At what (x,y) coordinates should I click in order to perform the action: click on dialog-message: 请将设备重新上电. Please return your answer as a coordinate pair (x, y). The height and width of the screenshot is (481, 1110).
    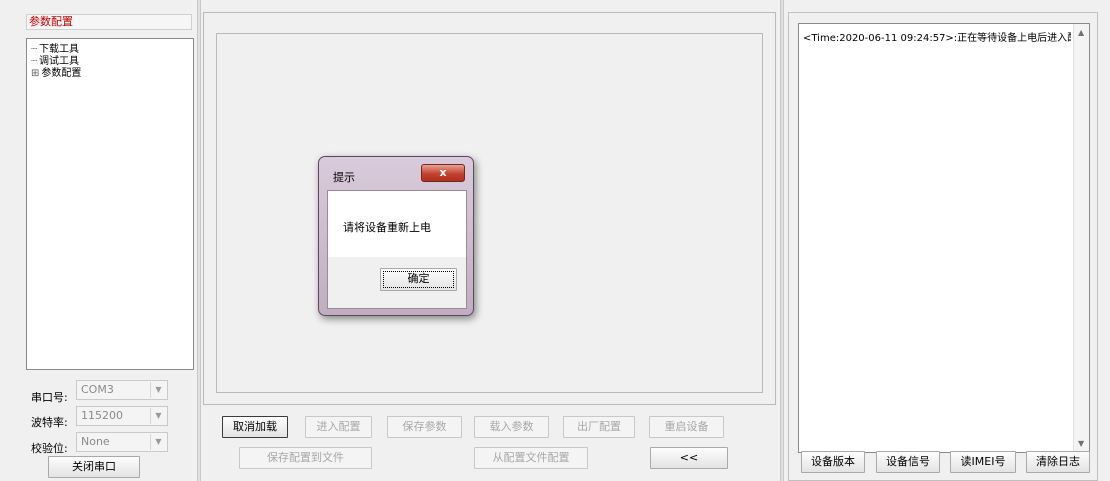
    Looking at the image, I should click on (387, 227).